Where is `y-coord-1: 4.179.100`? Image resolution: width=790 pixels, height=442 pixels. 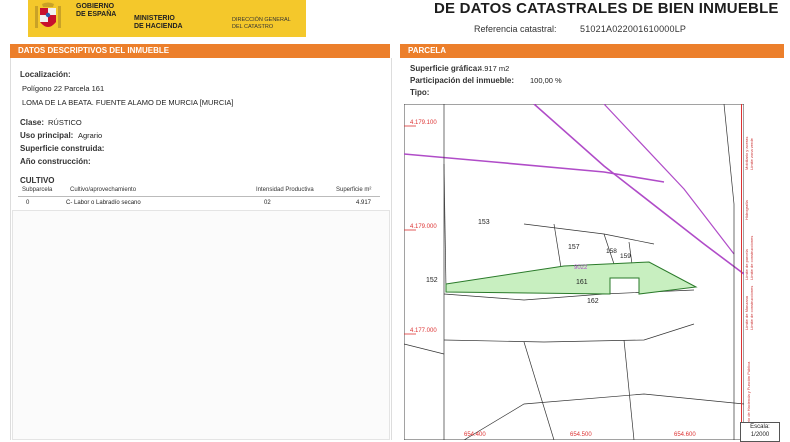 y-coord-1: 4.179.100 is located at coordinates (423, 123).